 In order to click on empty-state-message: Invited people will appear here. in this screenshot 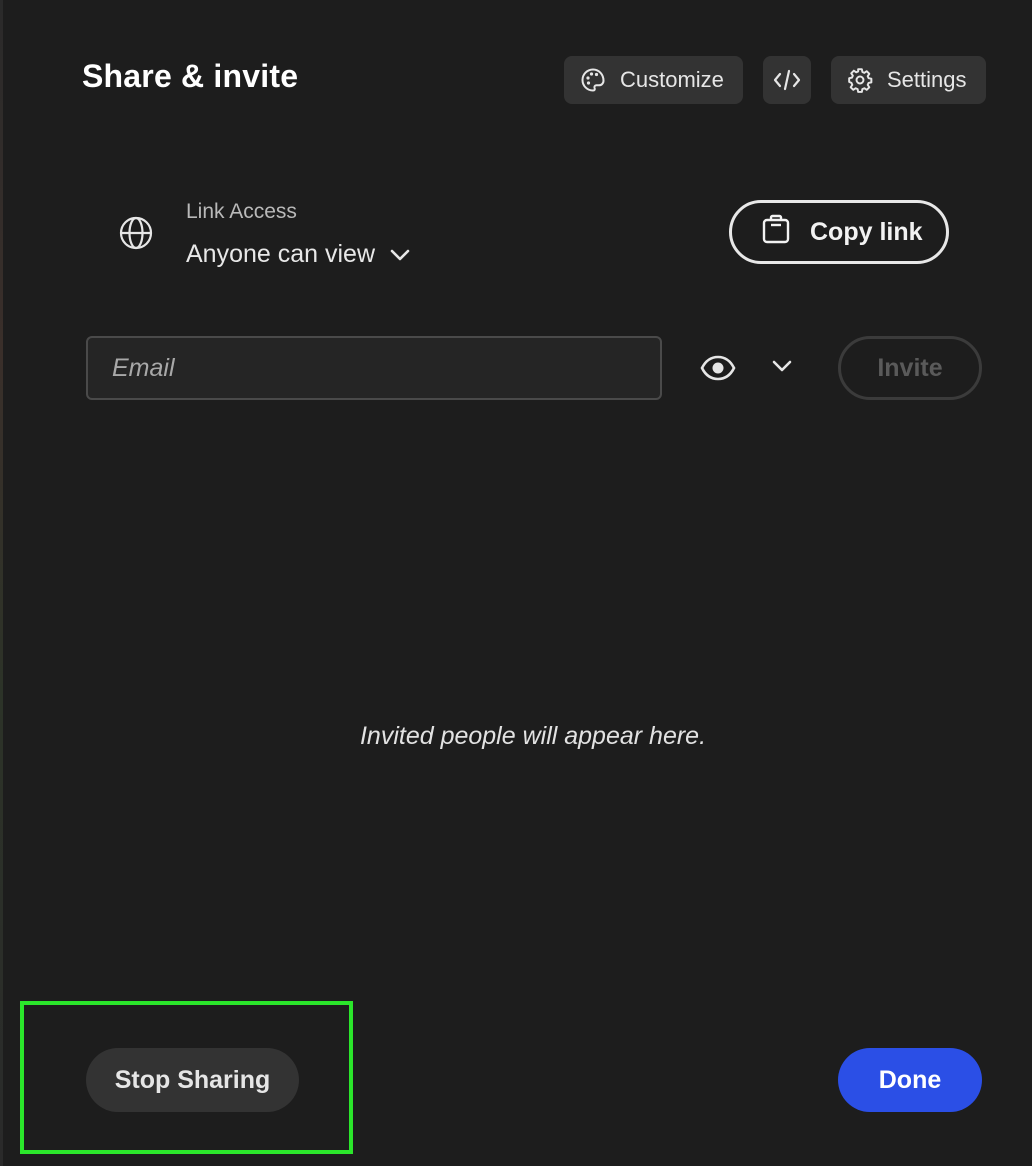, I will do `click(533, 736)`.